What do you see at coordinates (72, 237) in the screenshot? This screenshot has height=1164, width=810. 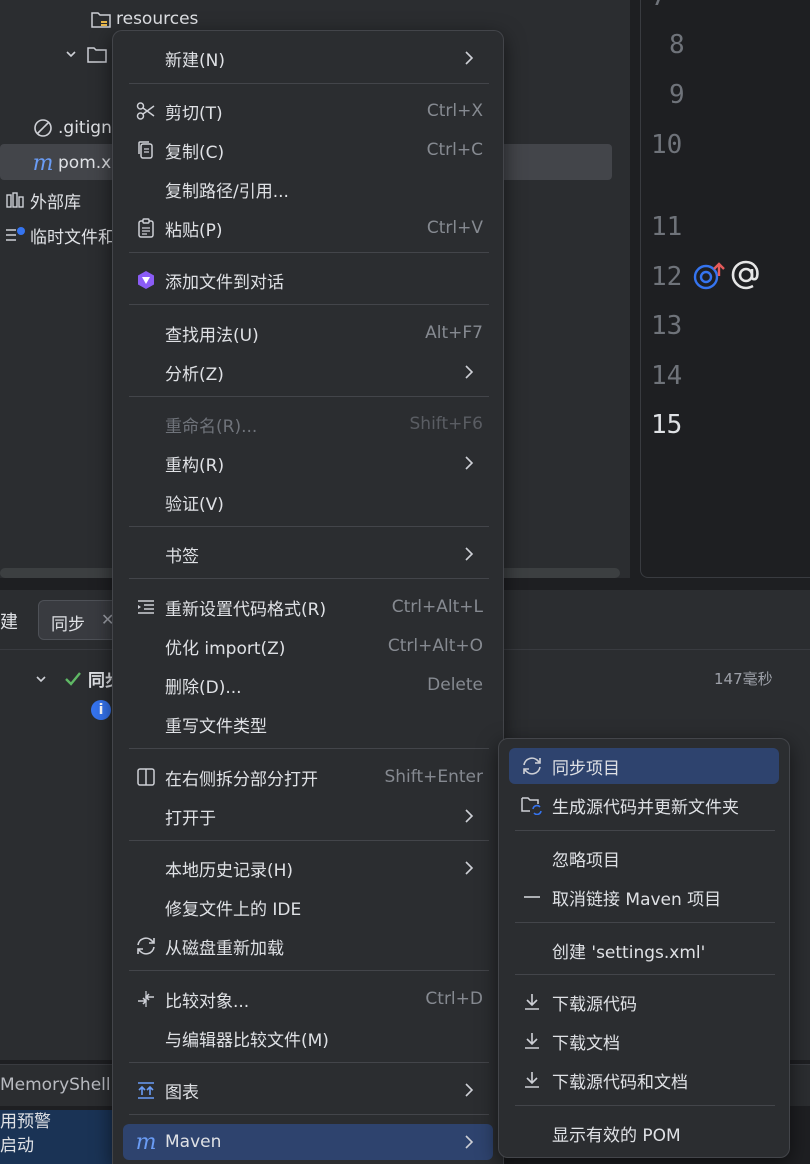 I see `tree-item-label: 临时文件和` at bounding box center [72, 237].